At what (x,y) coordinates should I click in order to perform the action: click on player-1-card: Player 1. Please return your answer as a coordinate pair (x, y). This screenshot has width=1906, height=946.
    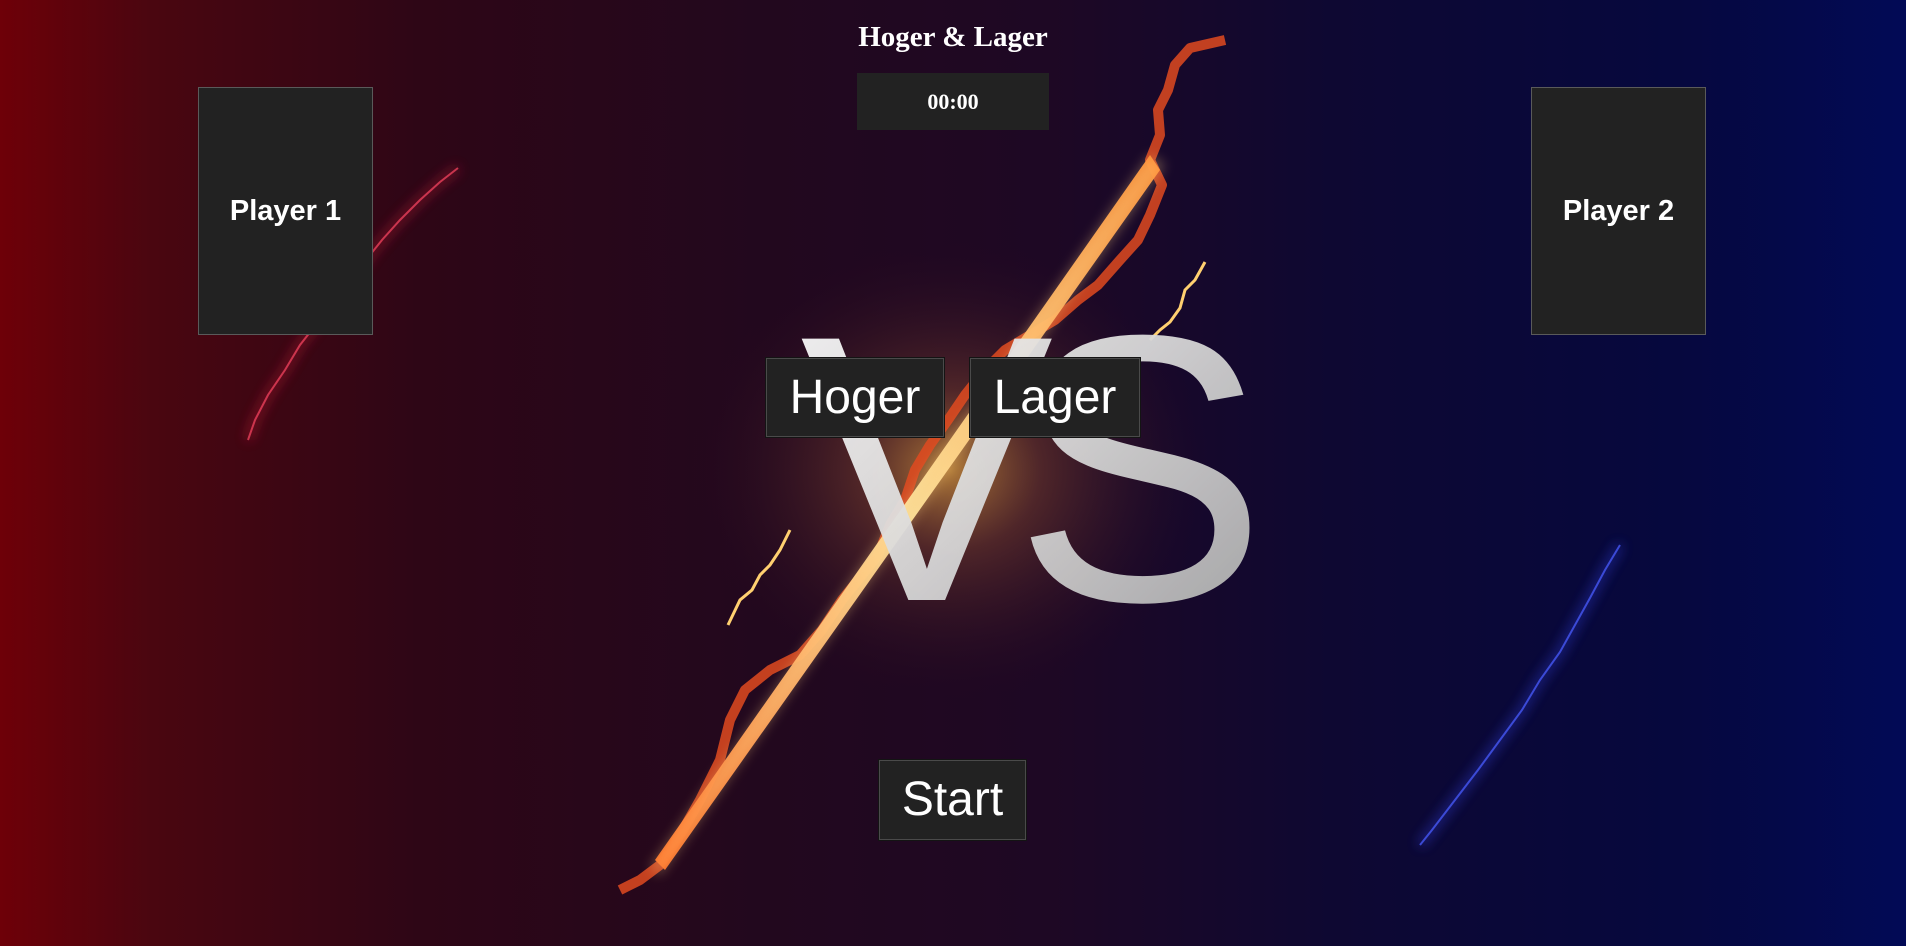
    Looking at the image, I should click on (285, 211).